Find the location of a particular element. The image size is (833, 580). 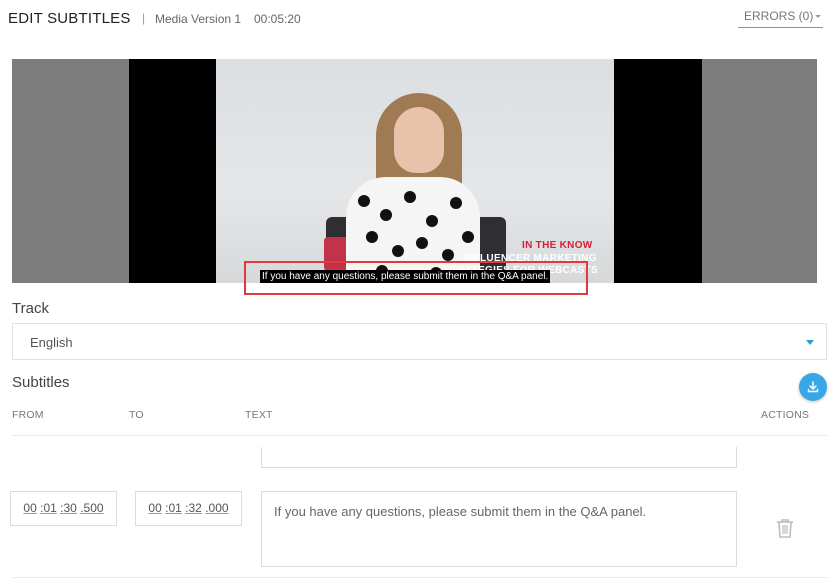

errors-dropdown: ERRORS (0) is located at coordinates (780, 18).